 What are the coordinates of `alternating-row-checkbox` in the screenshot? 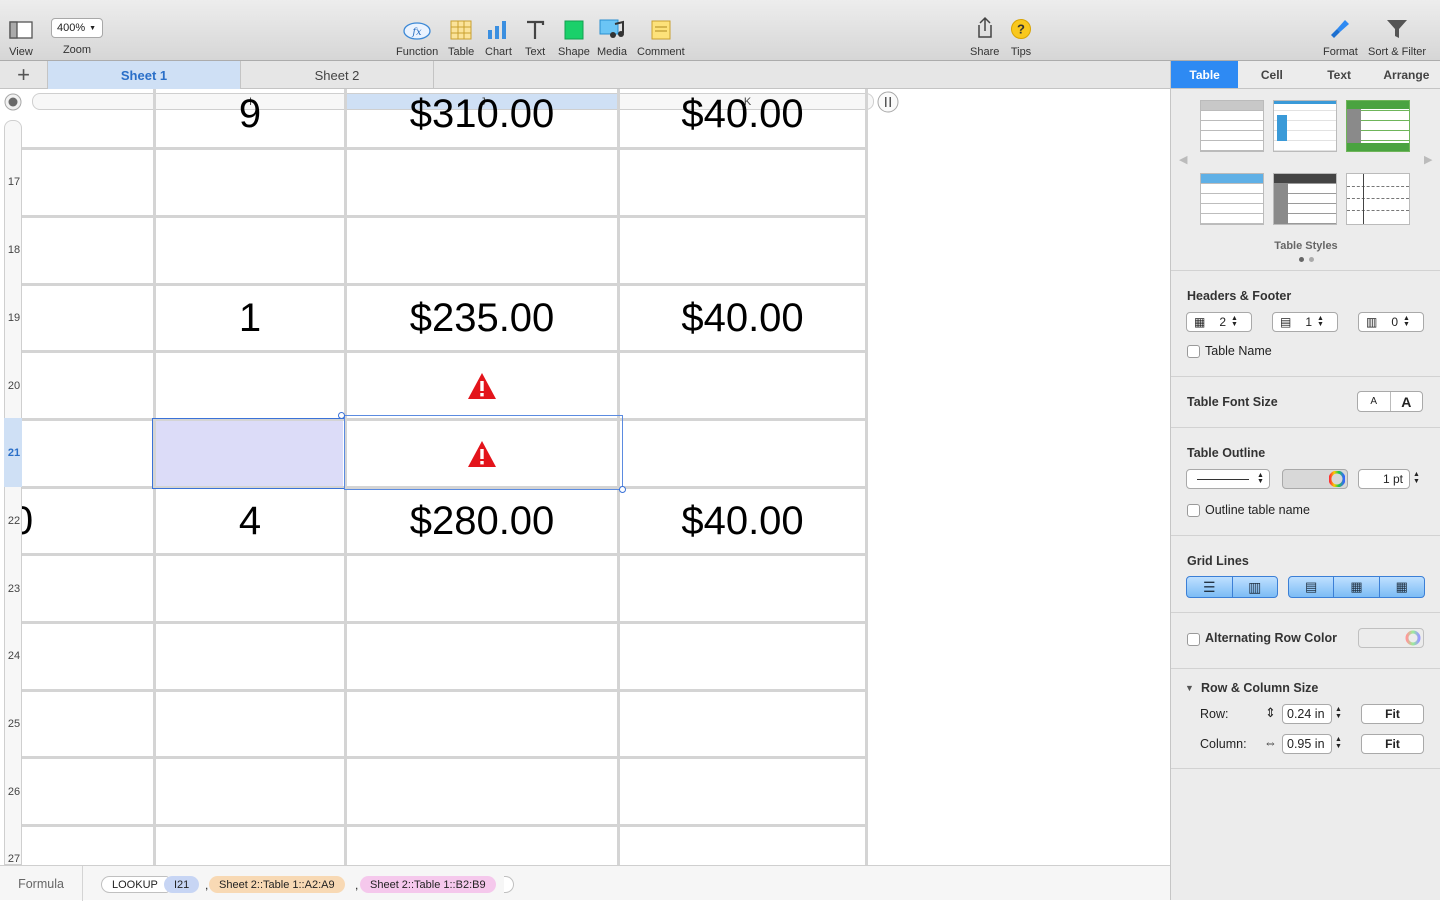 It's located at (1193, 639).